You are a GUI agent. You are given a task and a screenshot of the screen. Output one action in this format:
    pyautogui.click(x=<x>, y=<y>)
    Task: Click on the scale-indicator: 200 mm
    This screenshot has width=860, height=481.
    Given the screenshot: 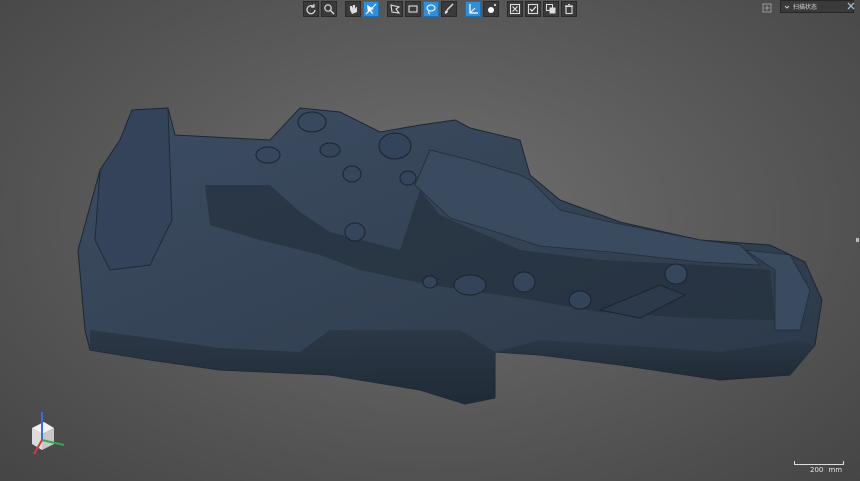 What is the action you would take?
    pyautogui.click(x=820, y=467)
    